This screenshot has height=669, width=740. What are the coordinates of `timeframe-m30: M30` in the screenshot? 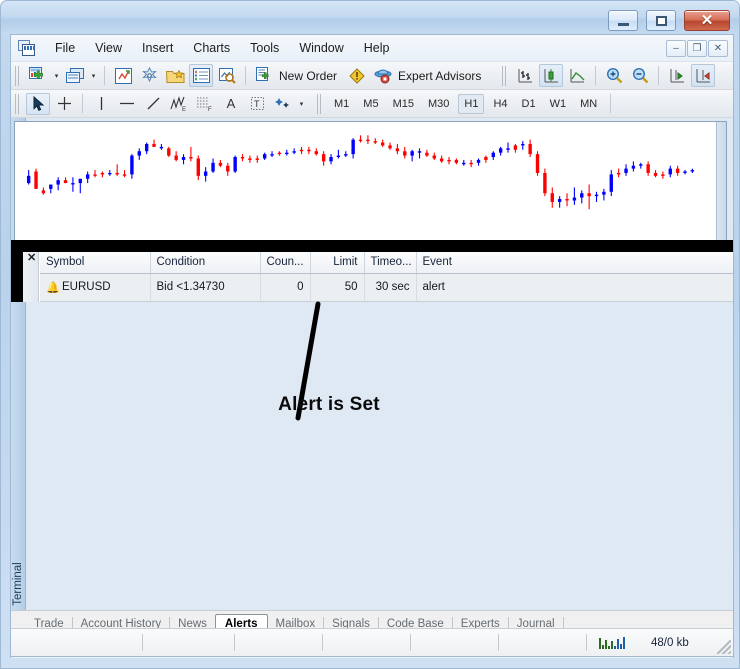 It's located at (438, 104).